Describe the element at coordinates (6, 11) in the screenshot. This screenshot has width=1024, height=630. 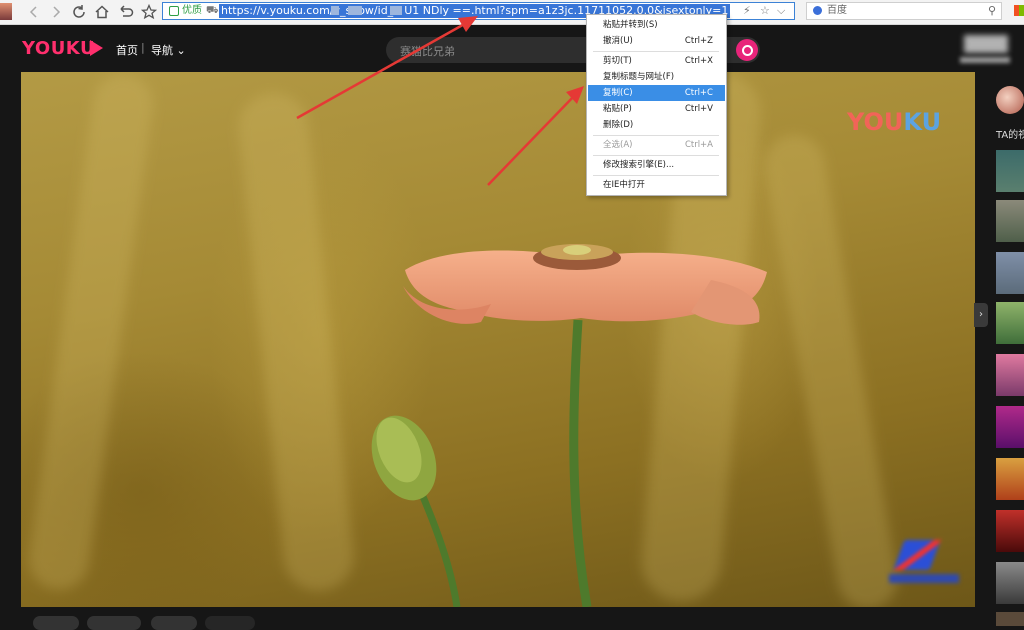
I see `tab-favicon` at that location.